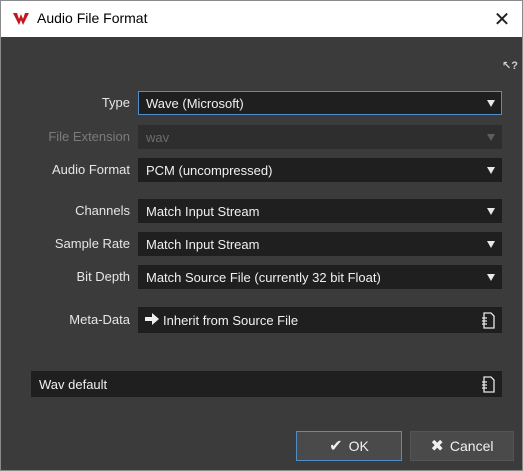  I want to click on sample-rate-select: Match Input Stream, so click(320, 244).